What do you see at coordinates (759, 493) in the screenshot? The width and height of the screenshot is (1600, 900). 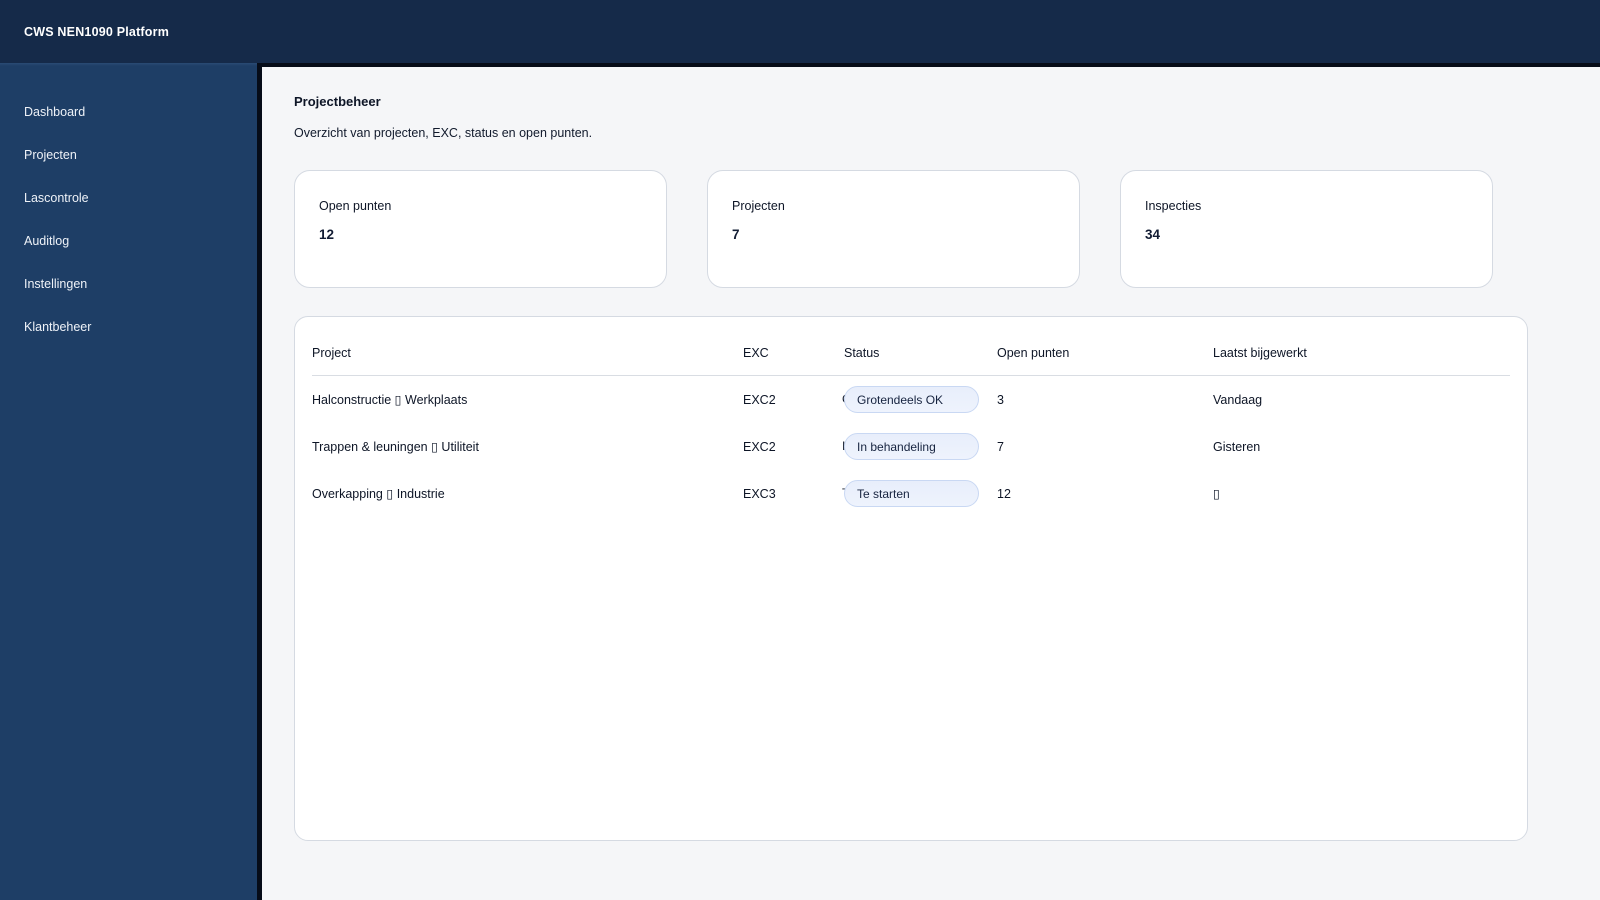 I see `exc-class: EXC3` at bounding box center [759, 493].